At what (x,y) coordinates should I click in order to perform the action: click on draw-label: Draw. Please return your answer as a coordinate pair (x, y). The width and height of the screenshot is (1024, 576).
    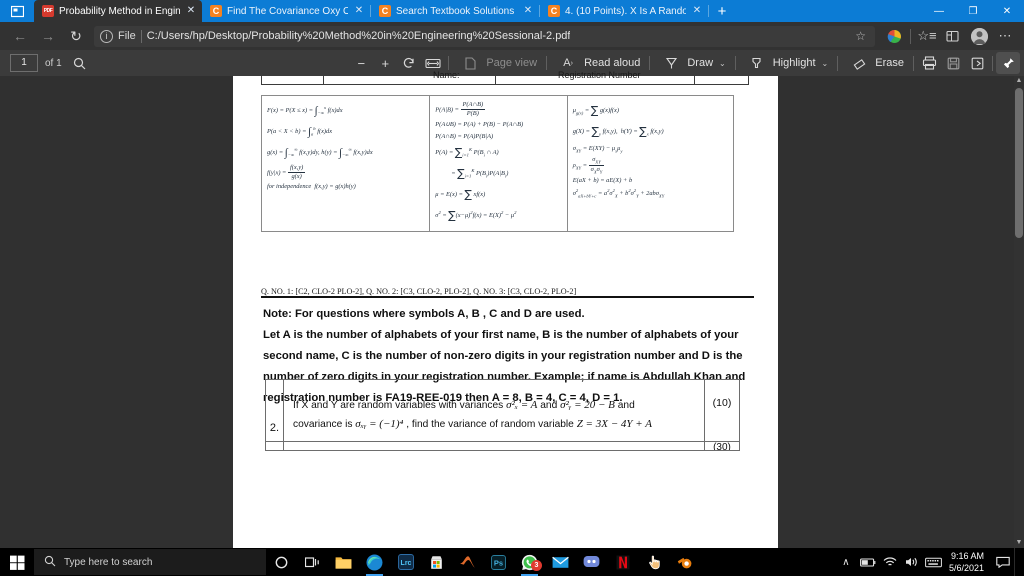
    Looking at the image, I should click on (700, 63).